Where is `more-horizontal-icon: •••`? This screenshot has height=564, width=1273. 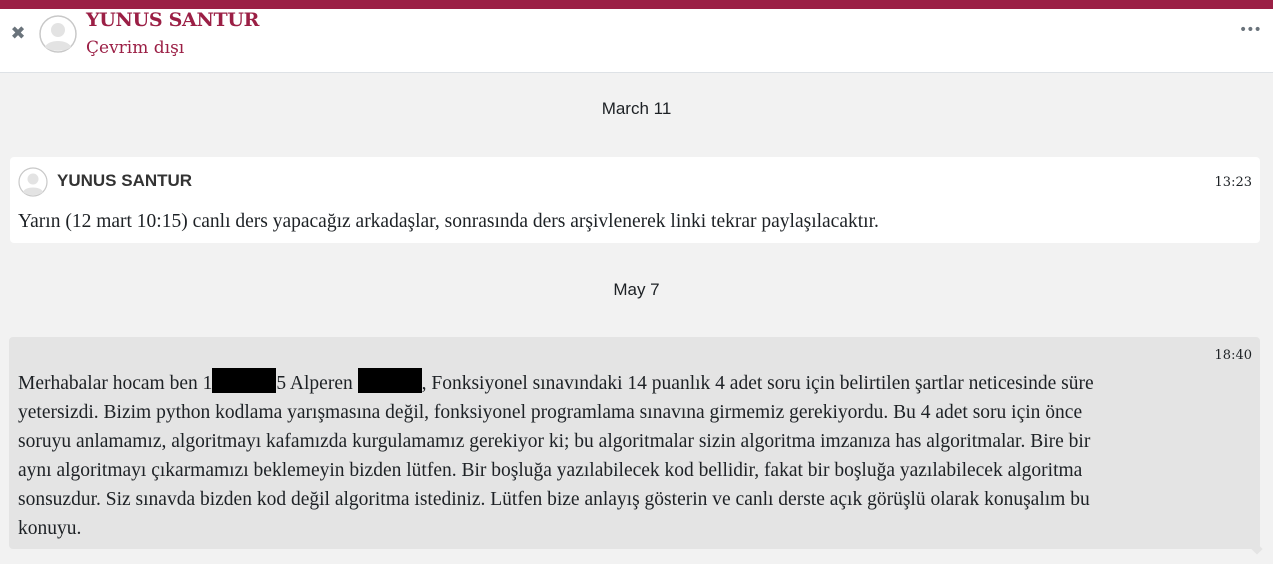 more-horizontal-icon: ••• is located at coordinates (1250, 31).